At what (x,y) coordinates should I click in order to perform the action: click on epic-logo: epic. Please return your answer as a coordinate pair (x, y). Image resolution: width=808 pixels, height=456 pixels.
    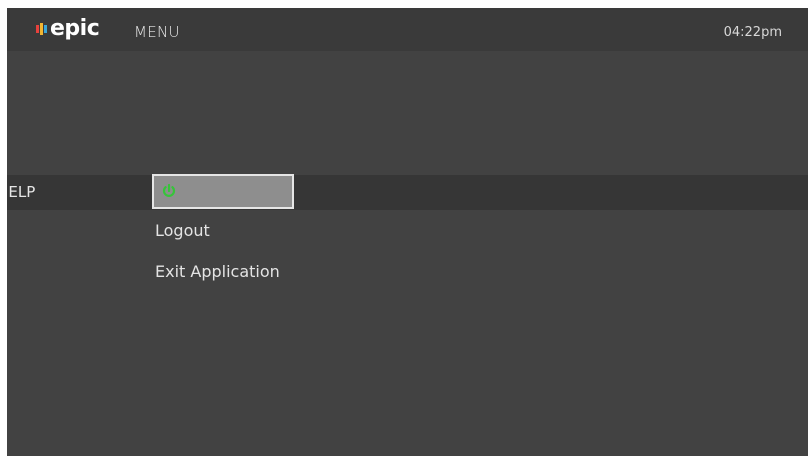
    Looking at the image, I should click on (68, 28).